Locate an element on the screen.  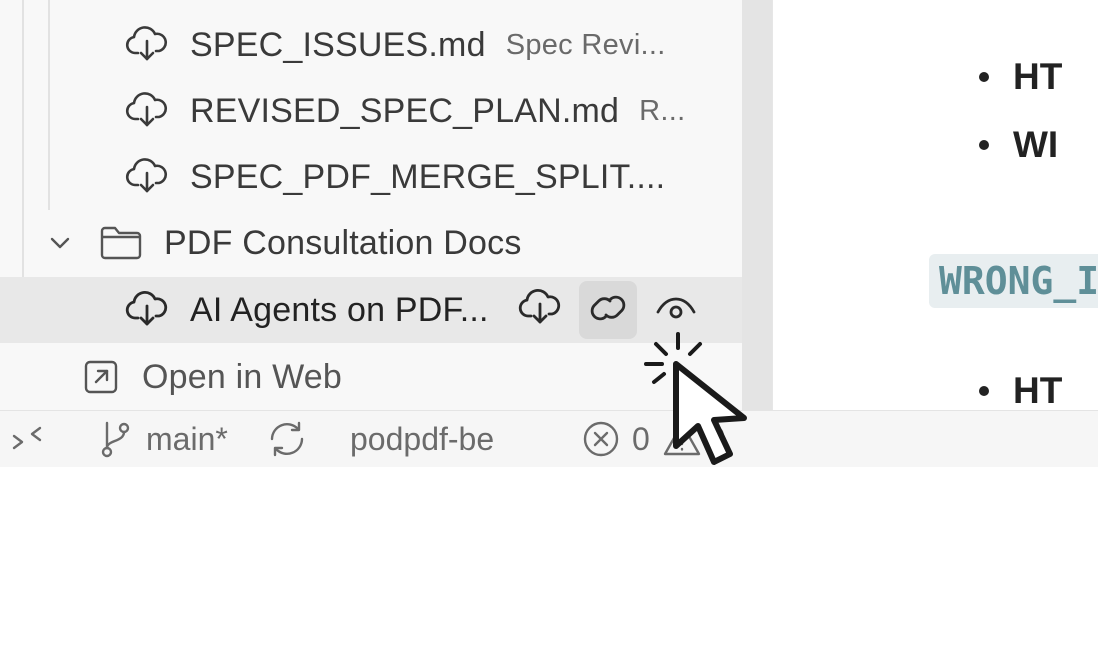
download-action-button is located at coordinates (540, 310).